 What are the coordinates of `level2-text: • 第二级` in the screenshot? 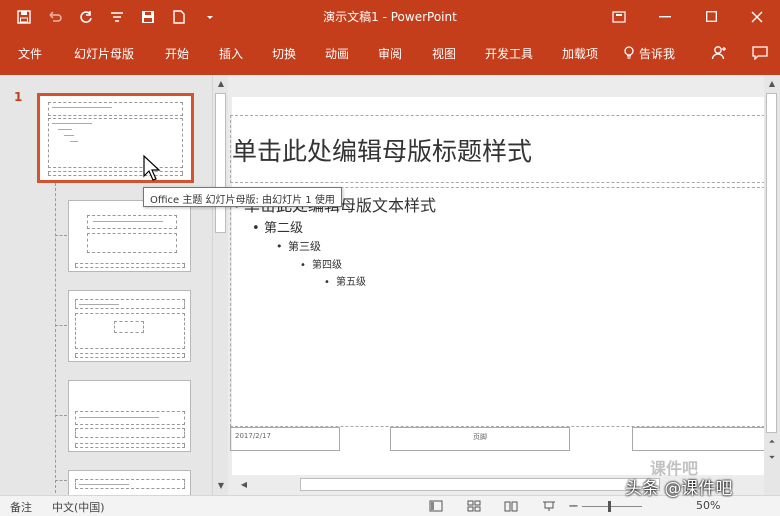 It's located at (277, 226).